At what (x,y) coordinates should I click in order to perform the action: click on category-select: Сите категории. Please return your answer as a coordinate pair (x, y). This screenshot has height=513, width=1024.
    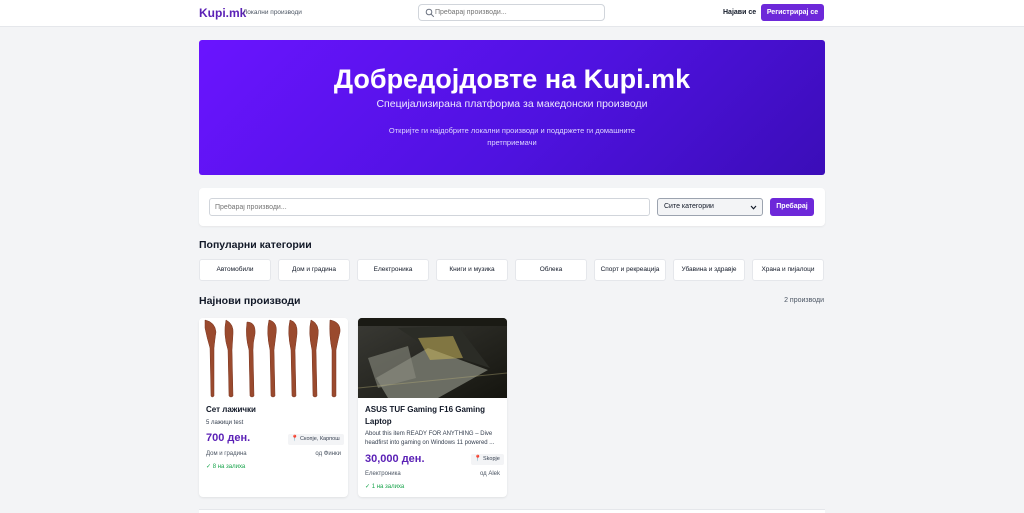
    Looking at the image, I should click on (710, 207).